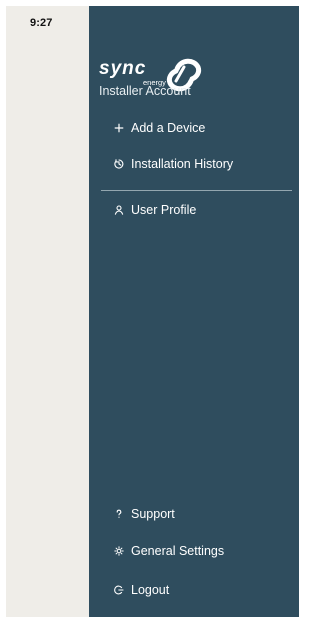 The width and height of the screenshot is (320, 617). Describe the element at coordinates (119, 164) in the screenshot. I see `history-icon` at that location.